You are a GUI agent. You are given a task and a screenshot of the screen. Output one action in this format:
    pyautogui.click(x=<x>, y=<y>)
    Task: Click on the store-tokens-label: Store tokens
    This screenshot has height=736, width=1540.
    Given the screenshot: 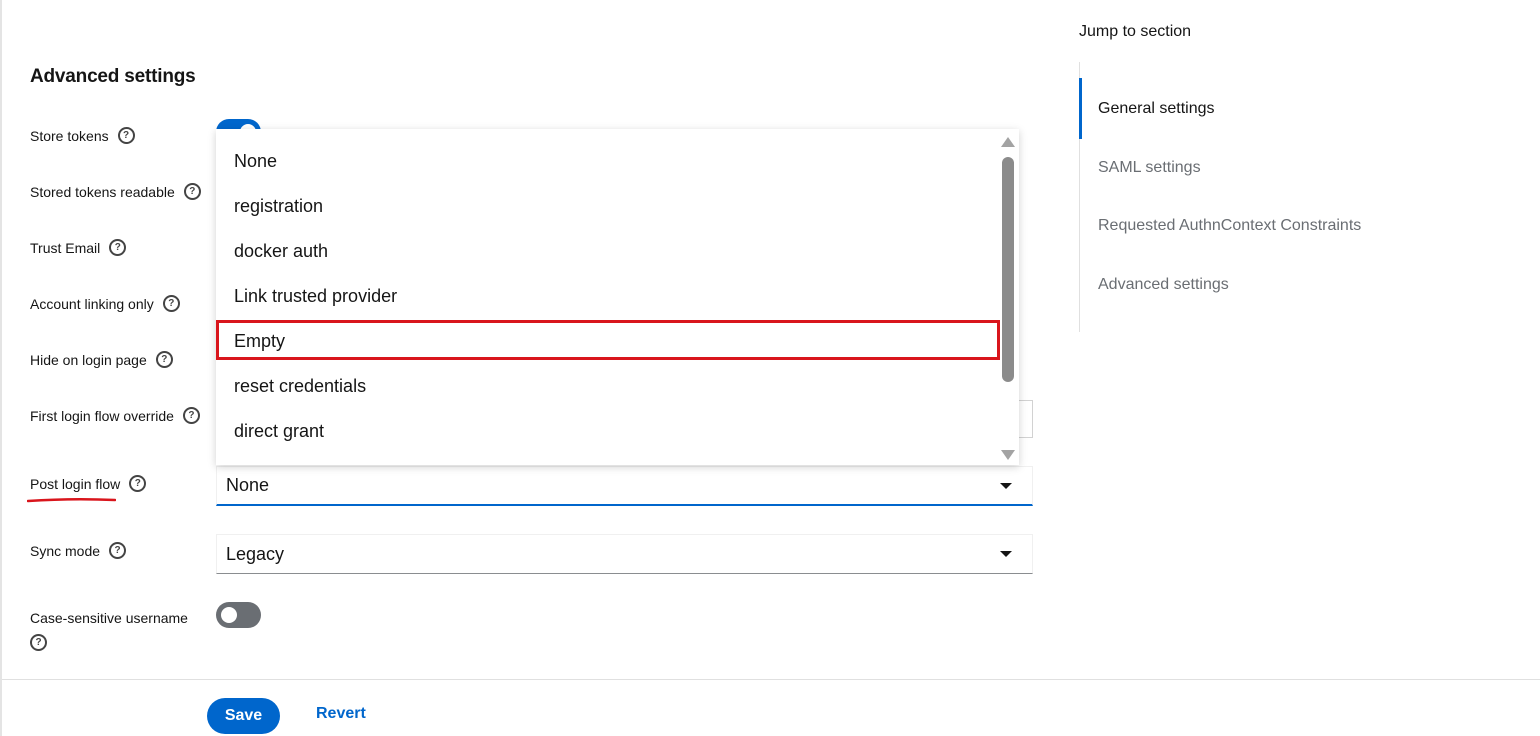 What is the action you would take?
    pyautogui.click(x=69, y=135)
    